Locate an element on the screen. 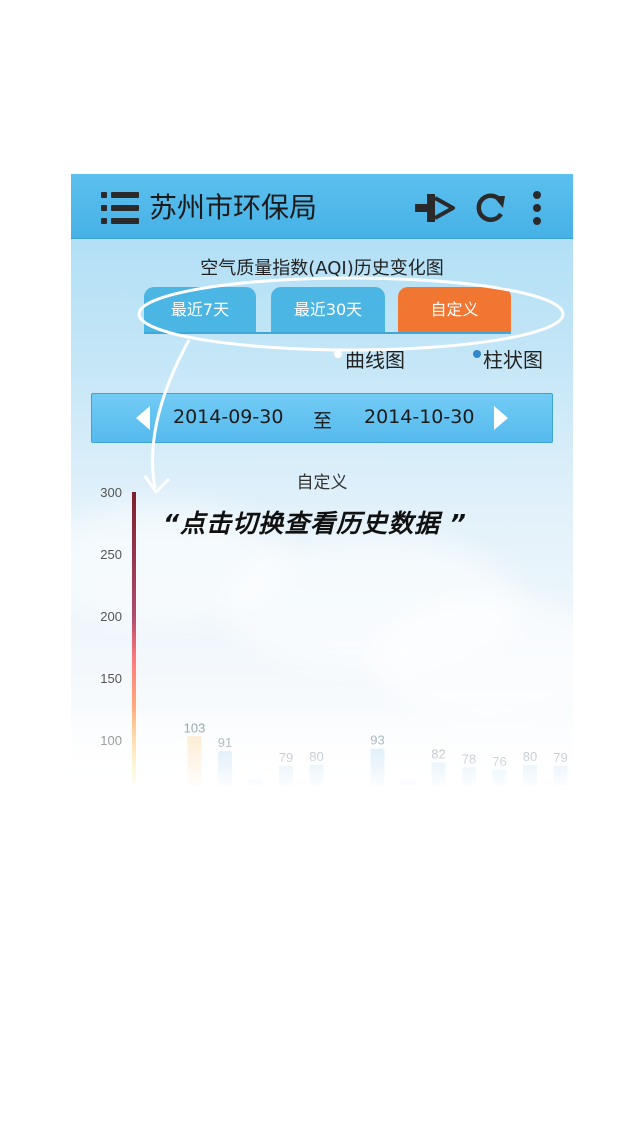  y-axis-color-scale is located at coordinates (134, 639).